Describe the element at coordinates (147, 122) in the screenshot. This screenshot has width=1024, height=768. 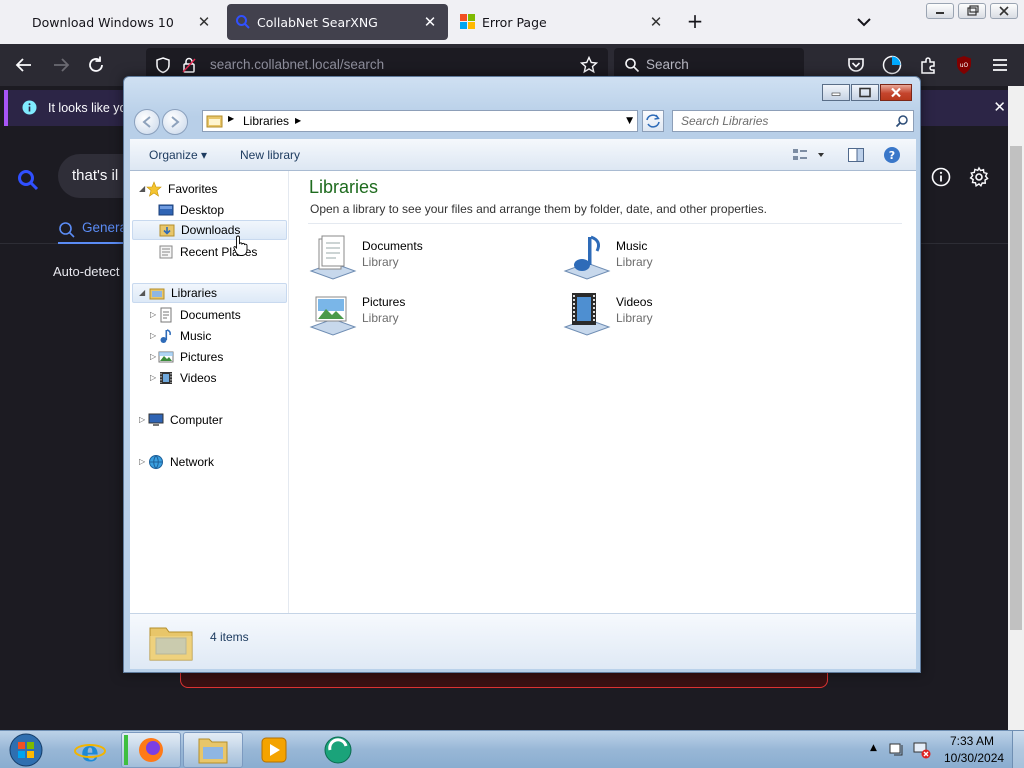
I see `back-button` at that location.